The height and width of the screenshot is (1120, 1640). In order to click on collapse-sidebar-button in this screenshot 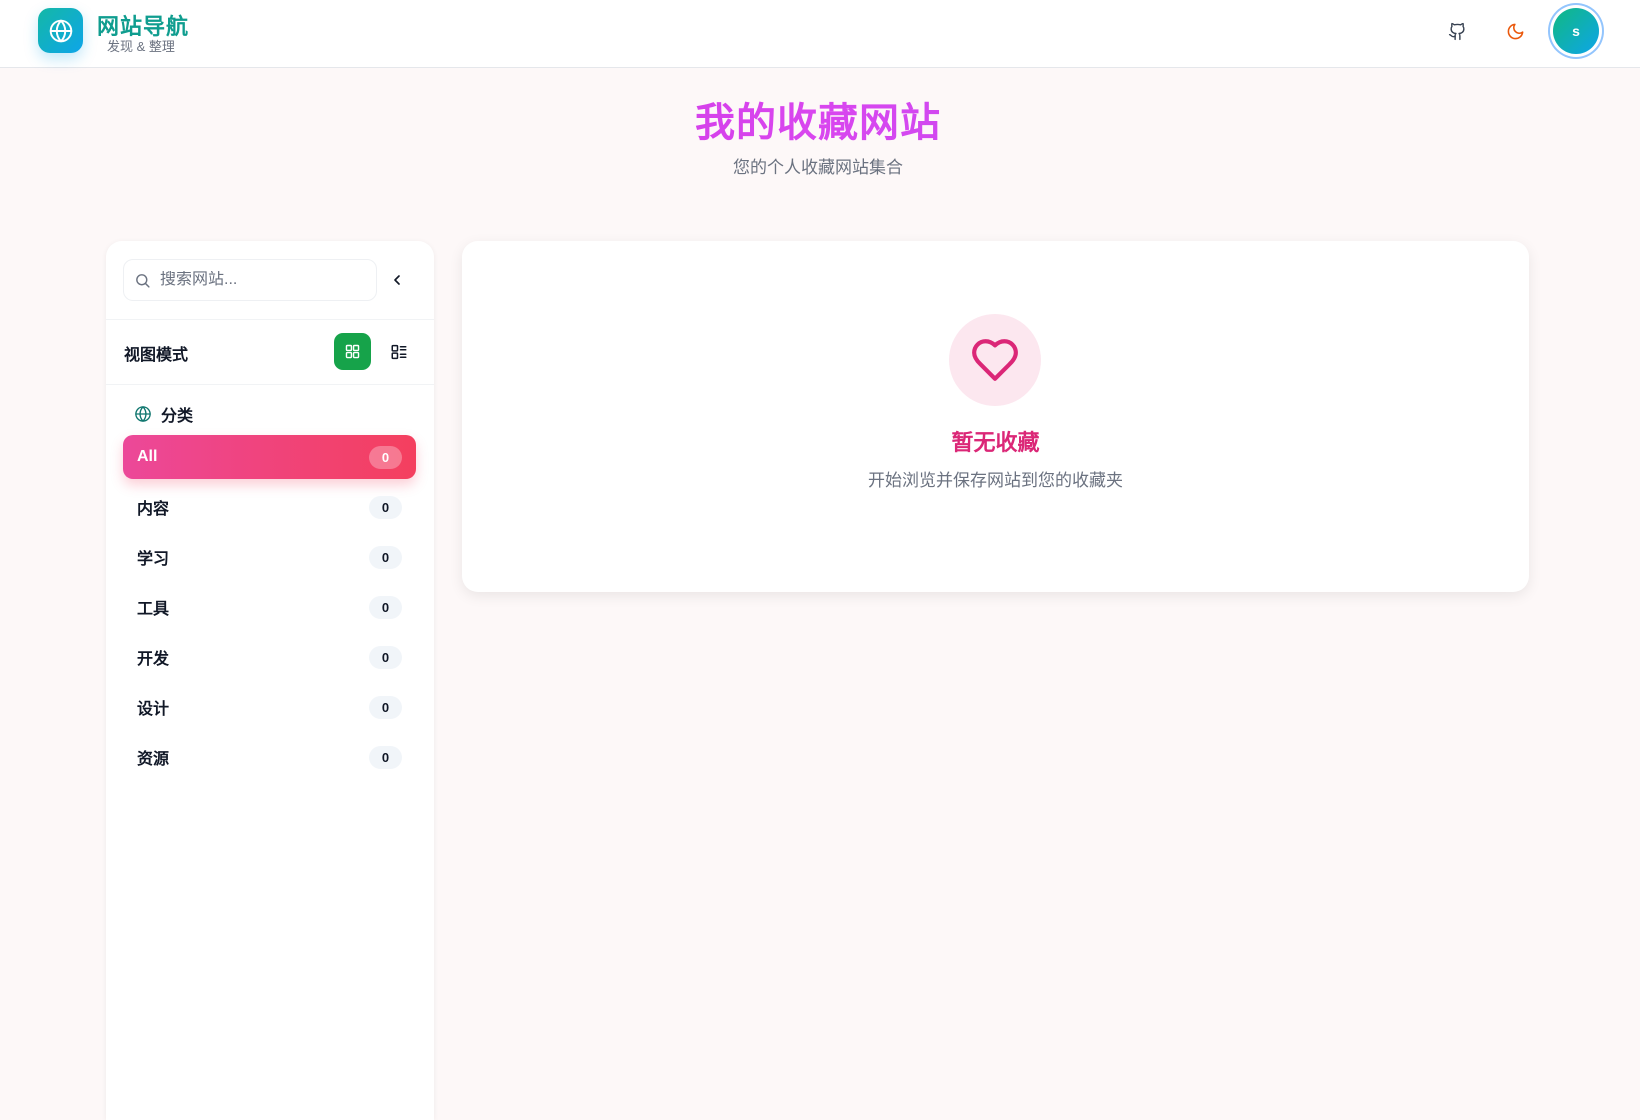, I will do `click(397, 280)`.